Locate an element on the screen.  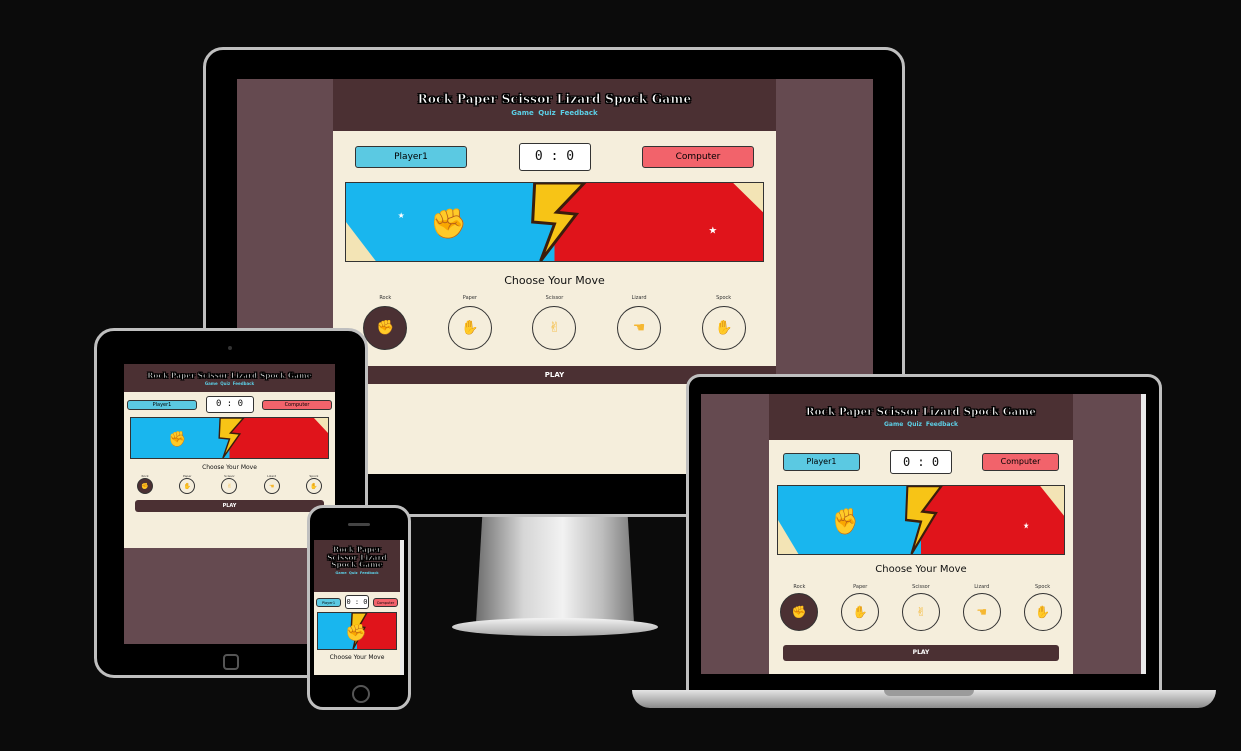
versus-banner-art: ✊ is located at coordinates (229, 438).